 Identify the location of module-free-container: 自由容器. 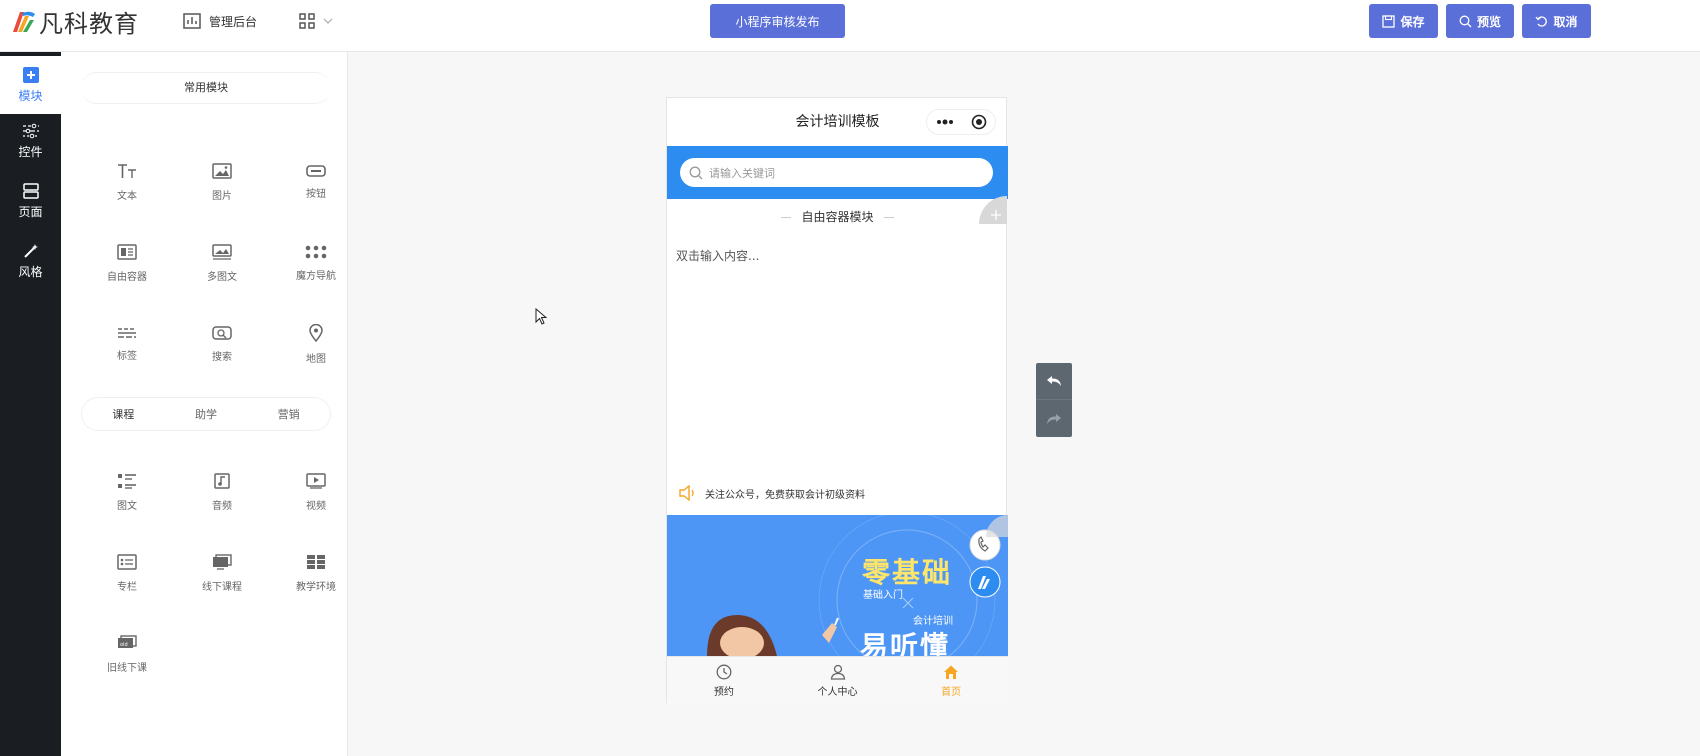
(127, 263).